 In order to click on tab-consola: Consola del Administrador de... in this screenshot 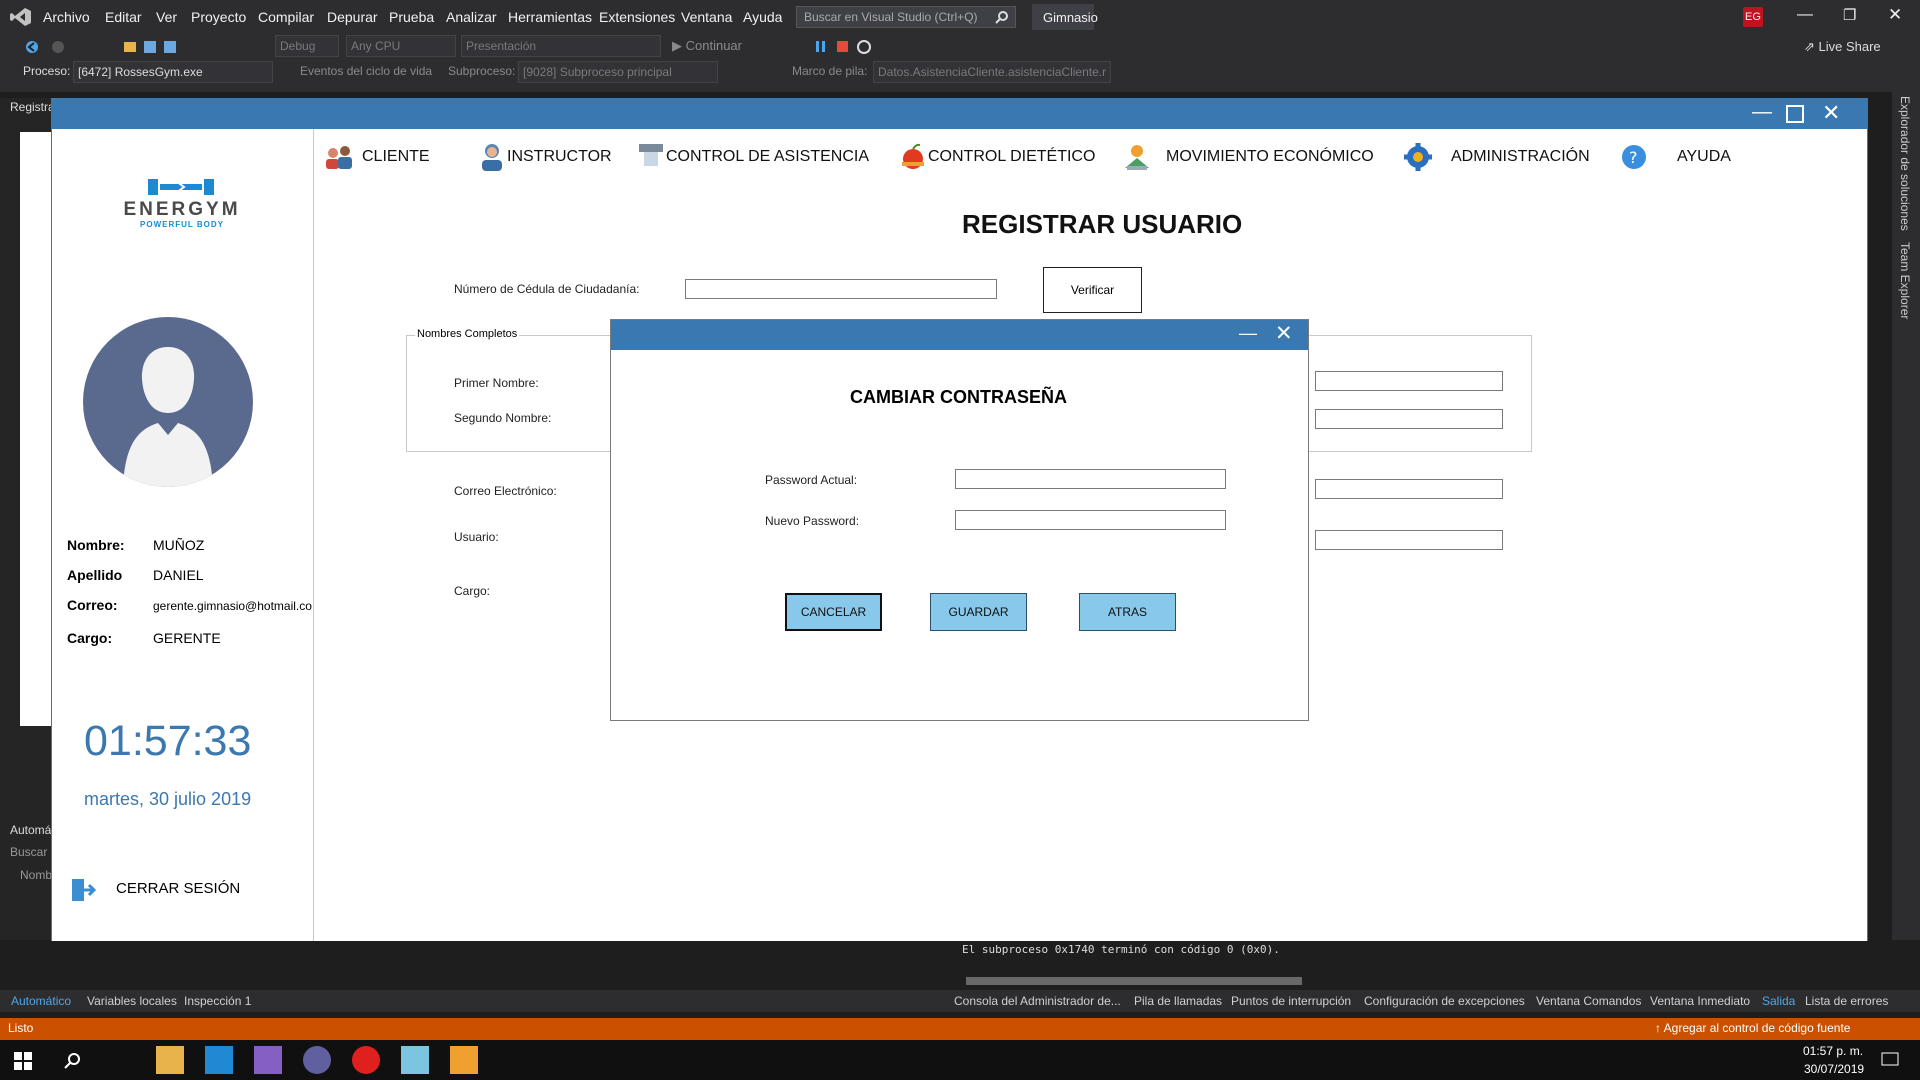, I will do `click(1037, 1001)`.